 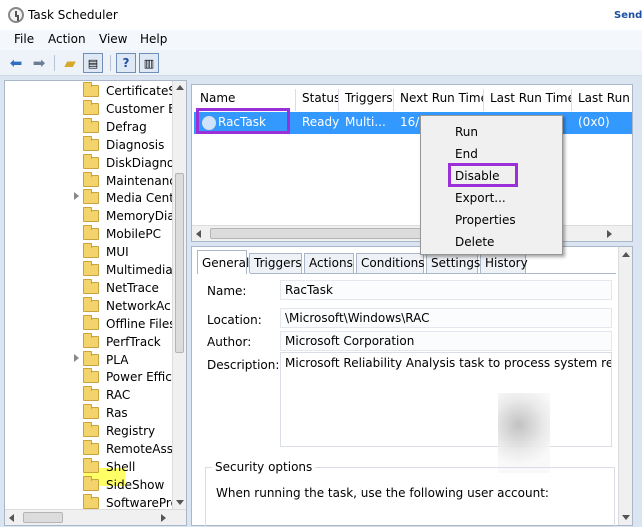 What do you see at coordinates (128, 234) in the screenshot?
I see `tree-item-mobilepc: MobilePC` at bounding box center [128, 234].